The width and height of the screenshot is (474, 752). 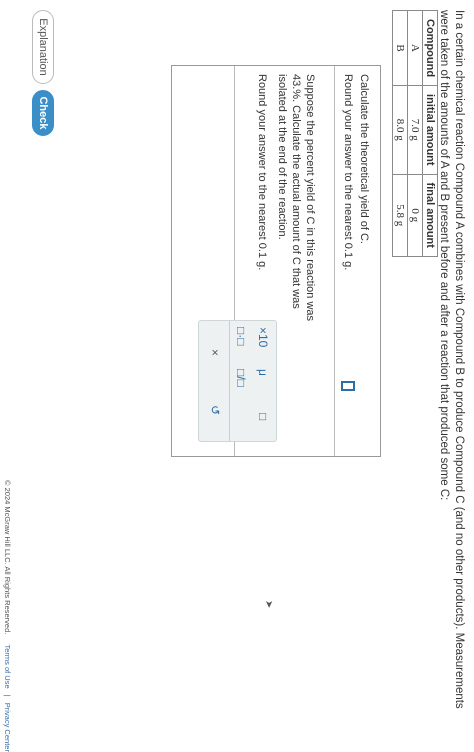 What do you see at coordinates (215, 410) in the screenshot?
I see `undo-button: ↺` at bounding box center [215, 410].